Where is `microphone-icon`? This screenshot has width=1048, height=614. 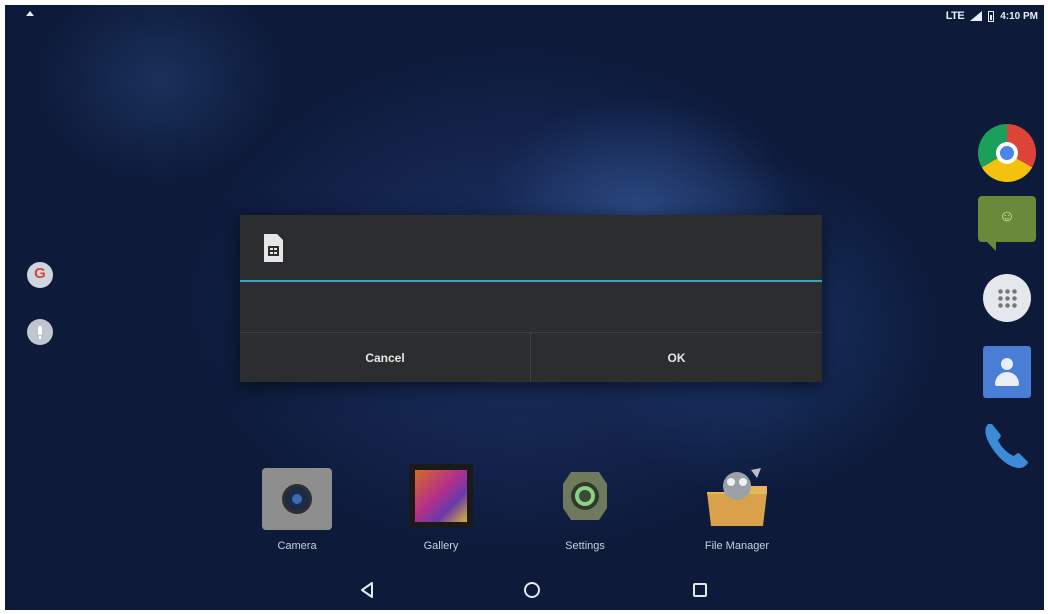
microphone-icon is located at coordinates (40, 332).